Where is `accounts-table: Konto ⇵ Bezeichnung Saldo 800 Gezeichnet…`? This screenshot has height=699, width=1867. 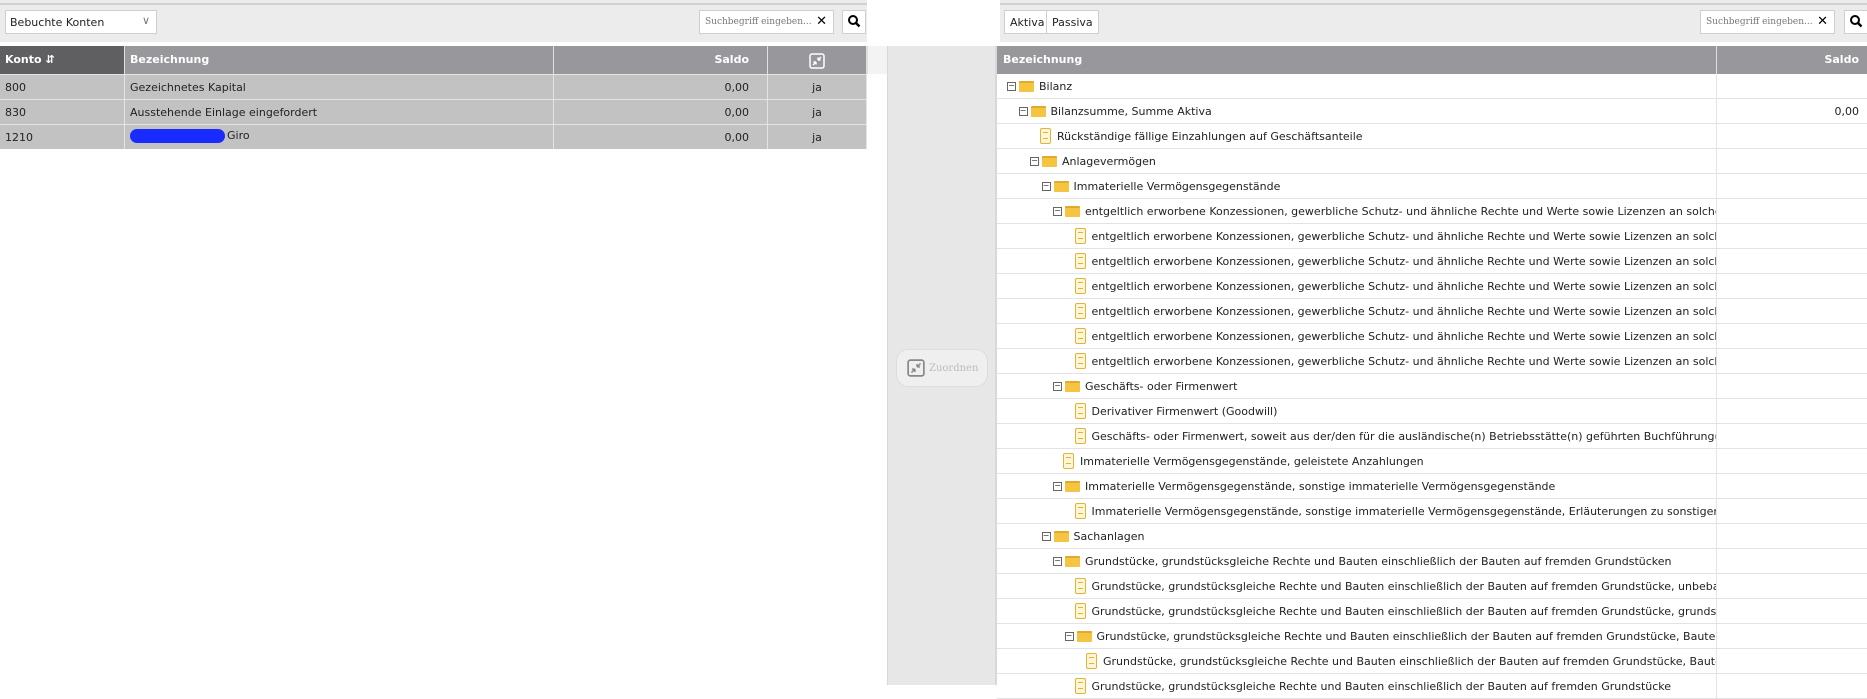 accounts-table: Konto ⇵ Bezeichnung Saldo 800 Gezeichnet… is located at coordinates (433, 97).